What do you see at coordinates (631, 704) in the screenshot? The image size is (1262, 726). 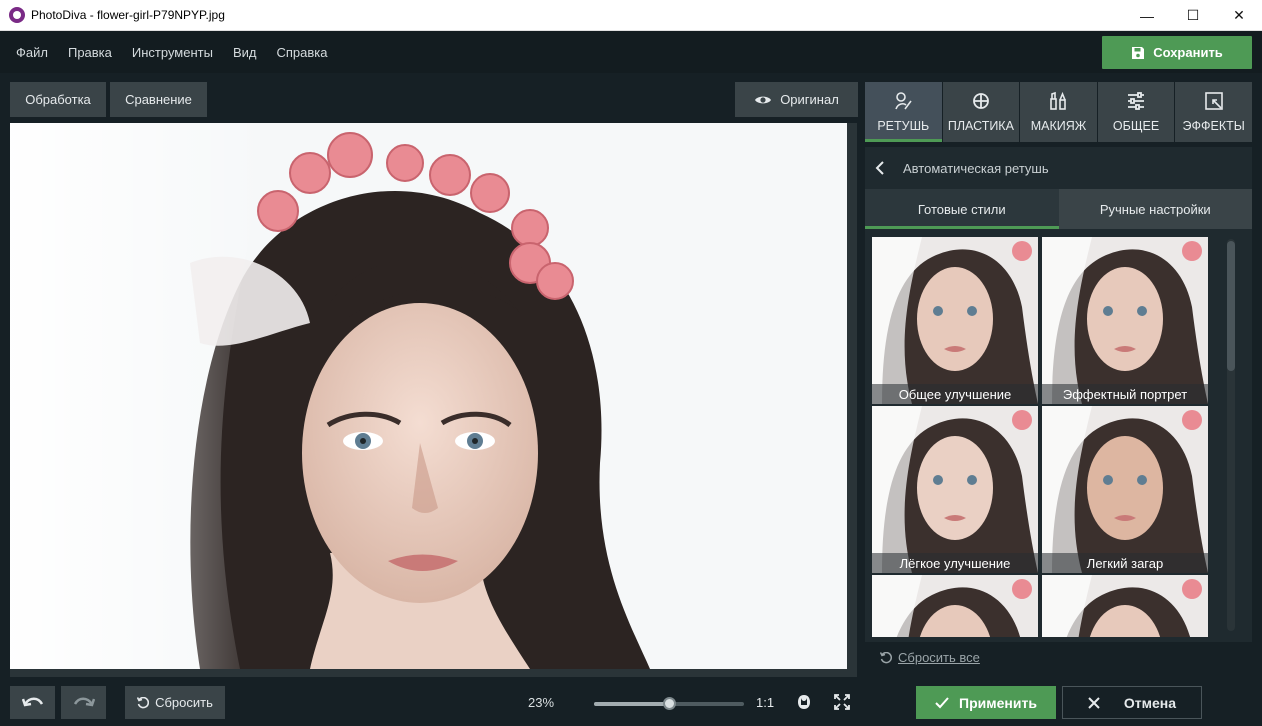 I see `zoom-slider-fill` at bounding box center [631, 704].